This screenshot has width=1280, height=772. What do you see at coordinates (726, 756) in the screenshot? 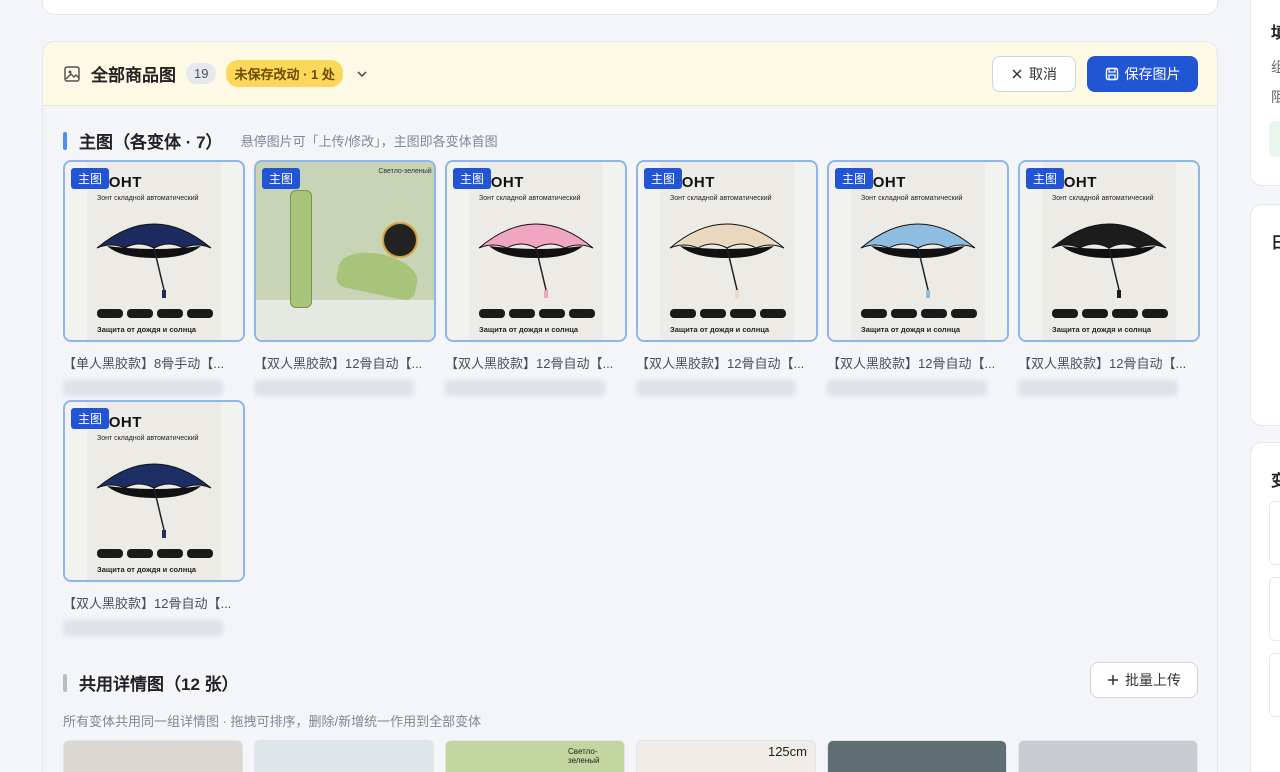
I see `detail-image-thumbnail: 125cm` at bounding box center [726, 756].